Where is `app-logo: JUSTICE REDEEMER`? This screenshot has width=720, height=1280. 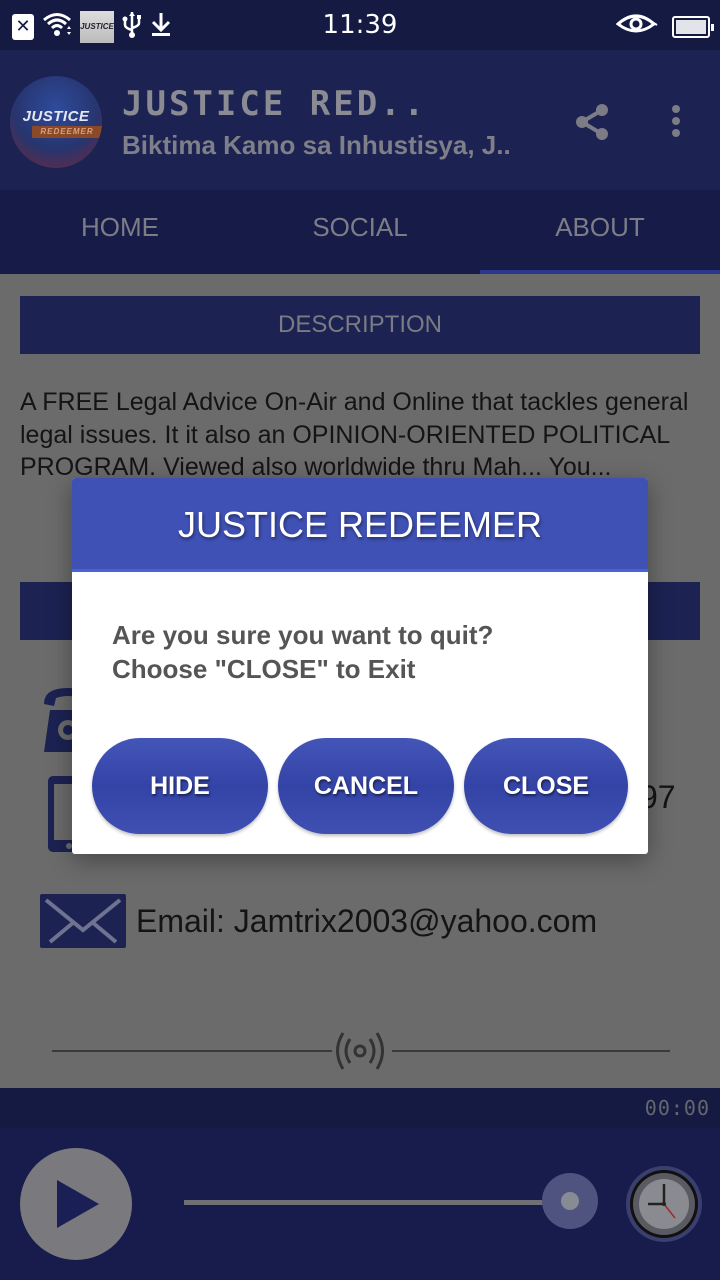
app-logo: JUSTICE REDEEMER is located at coordinates (56, 122).